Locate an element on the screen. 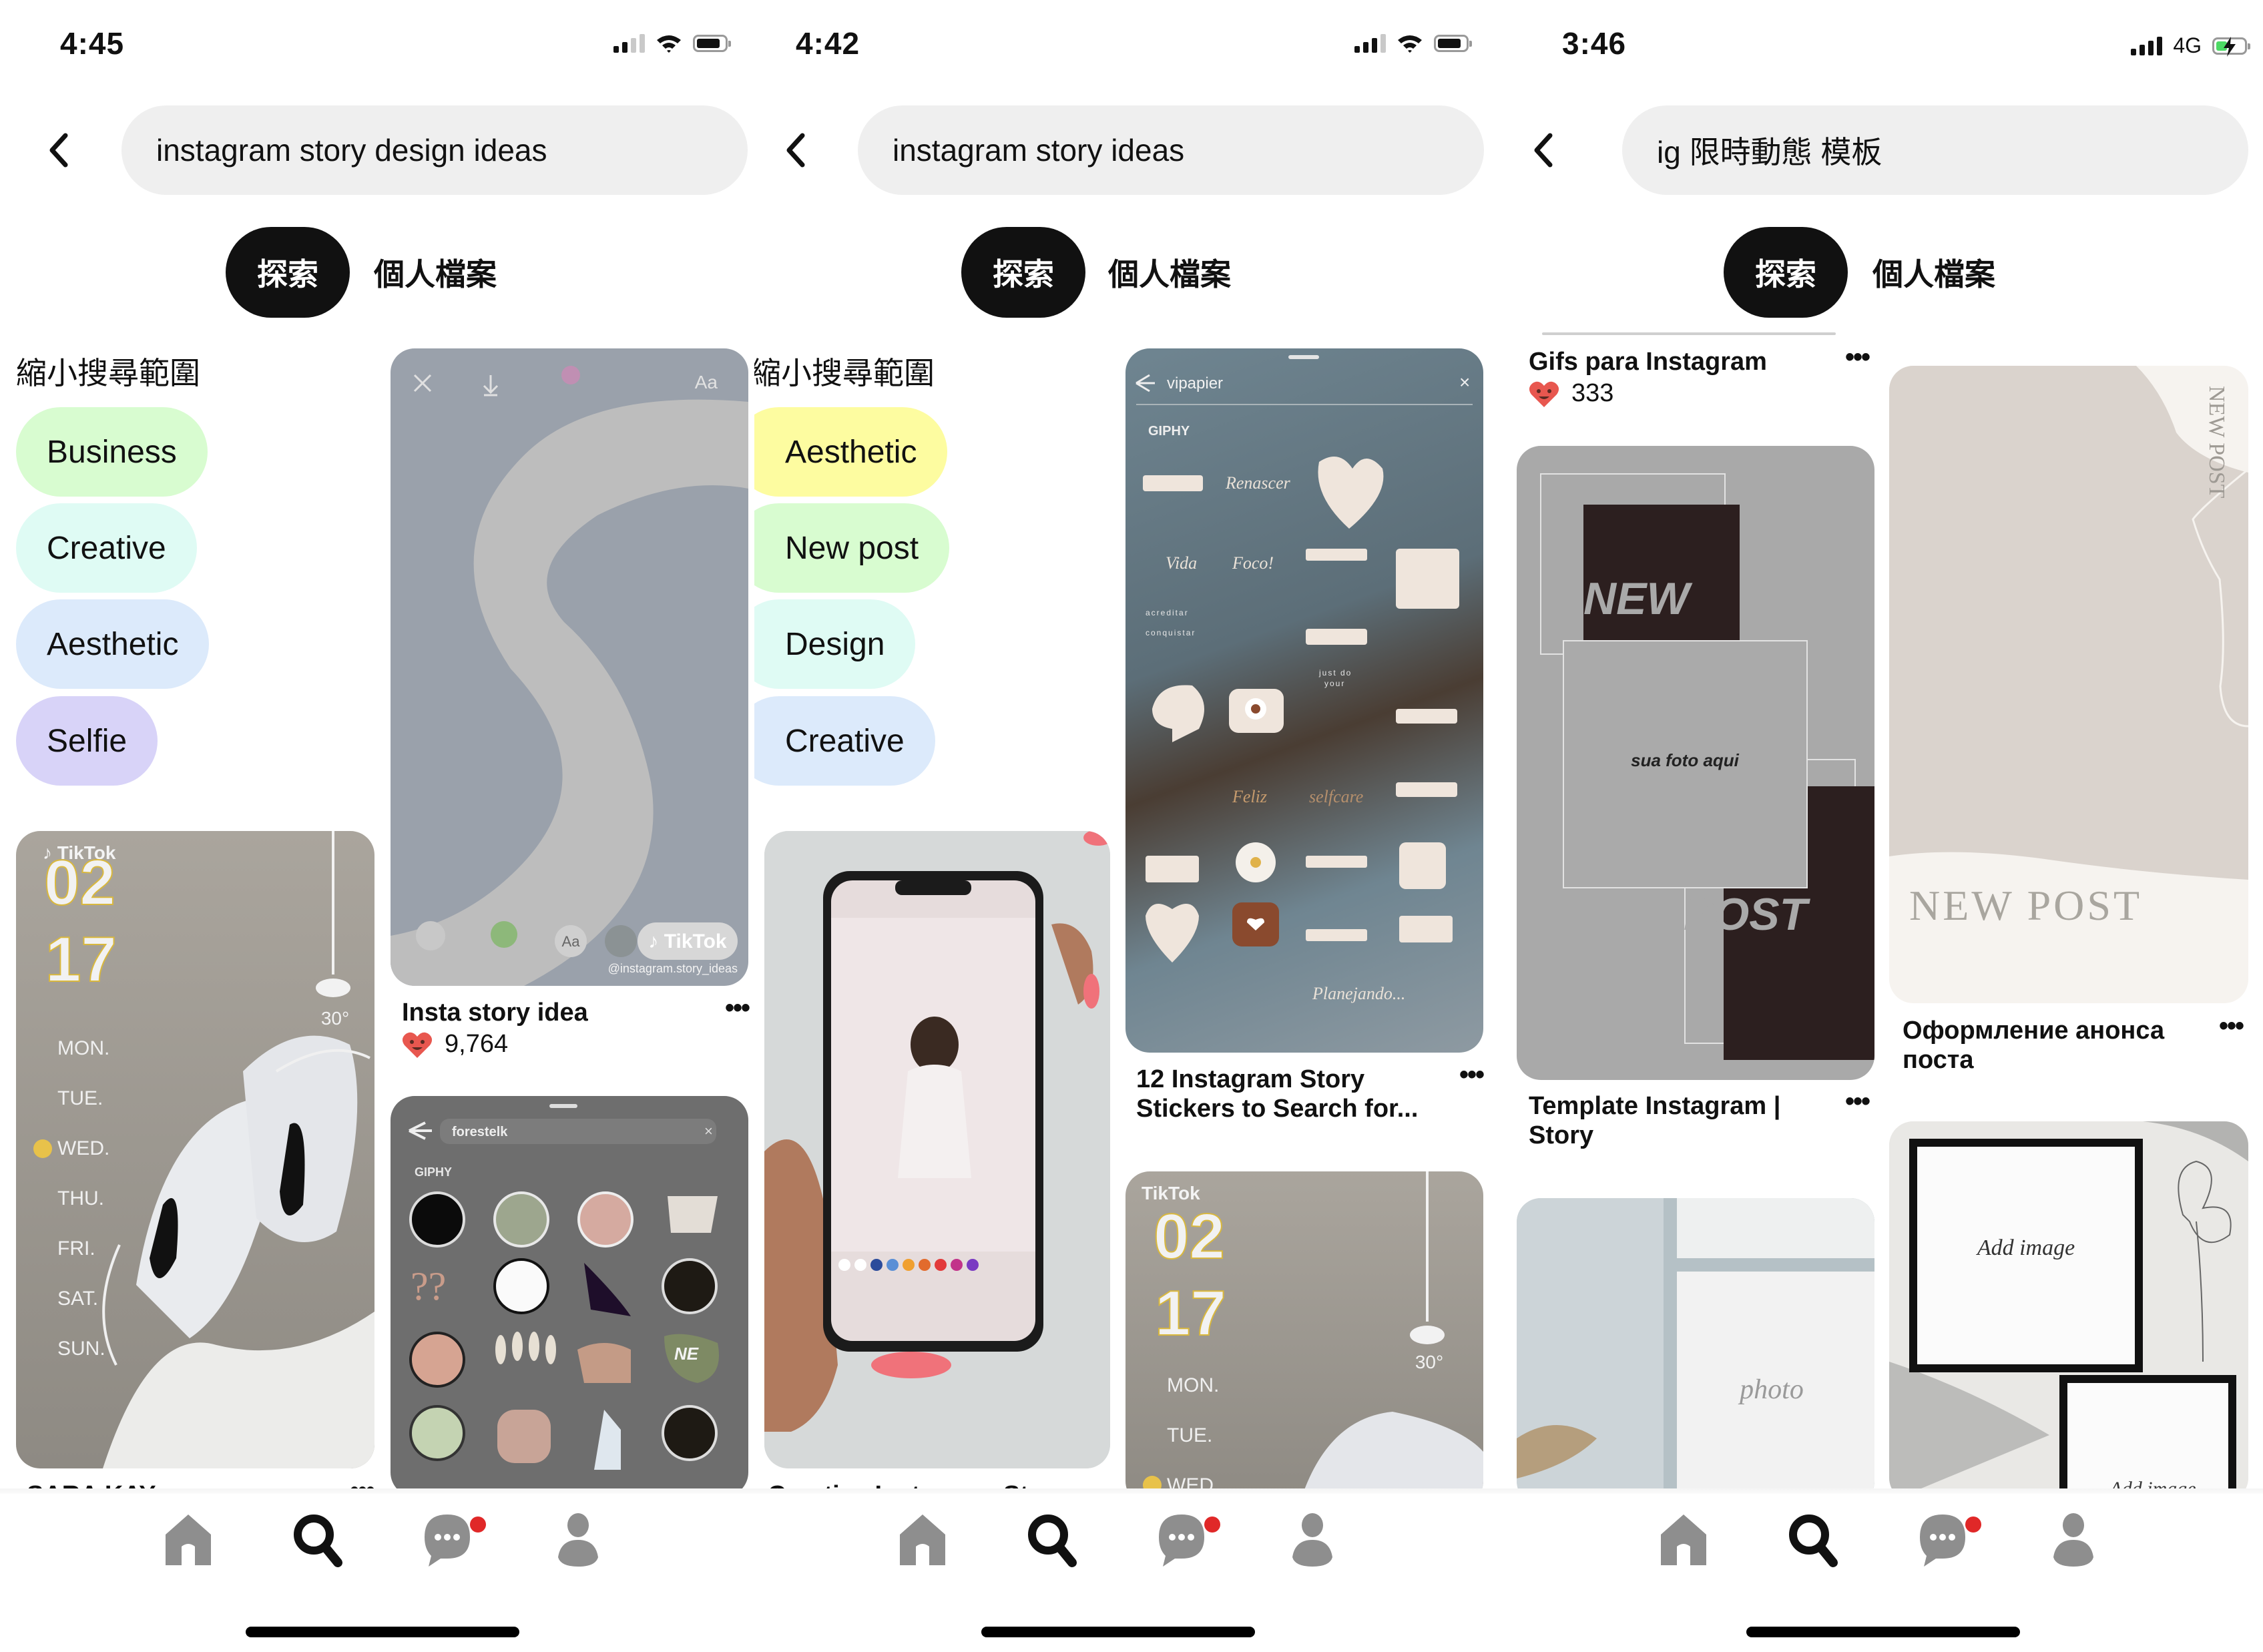  status-time: 3:46 is located at coordinates (1595, 43).